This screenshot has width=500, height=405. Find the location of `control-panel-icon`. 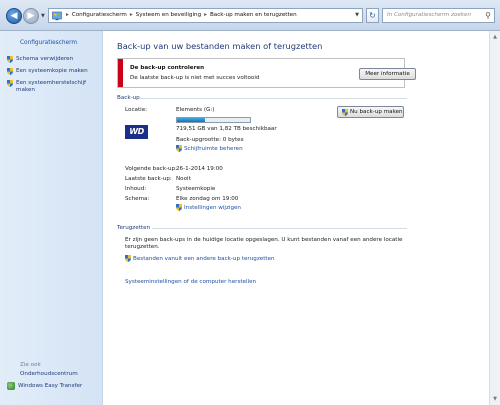

control-panel-icon is located at coordinates (57, 16).